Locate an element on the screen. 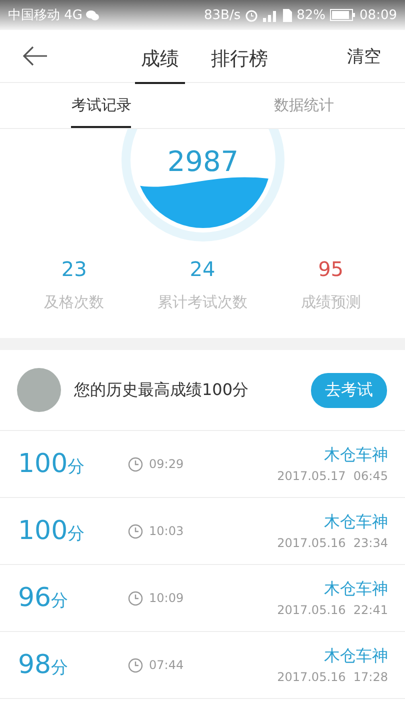  record-duration: 10:09 is located at coordinates (166, 598).